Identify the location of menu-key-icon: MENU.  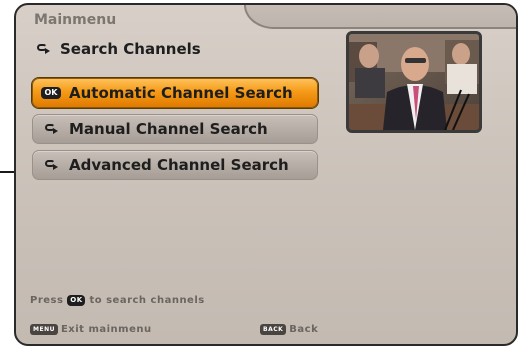
(44, 329).